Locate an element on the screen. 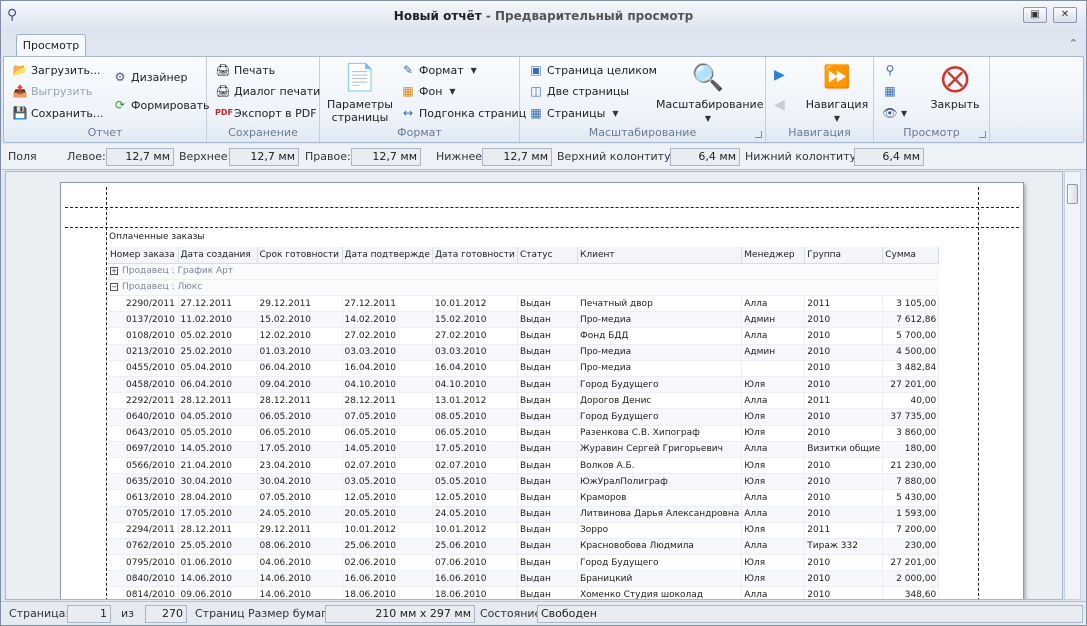 This screenshot has height=626, width=1087. print-dialog-button: 🖨 Диалог печати is located at coordinates (267, 91).